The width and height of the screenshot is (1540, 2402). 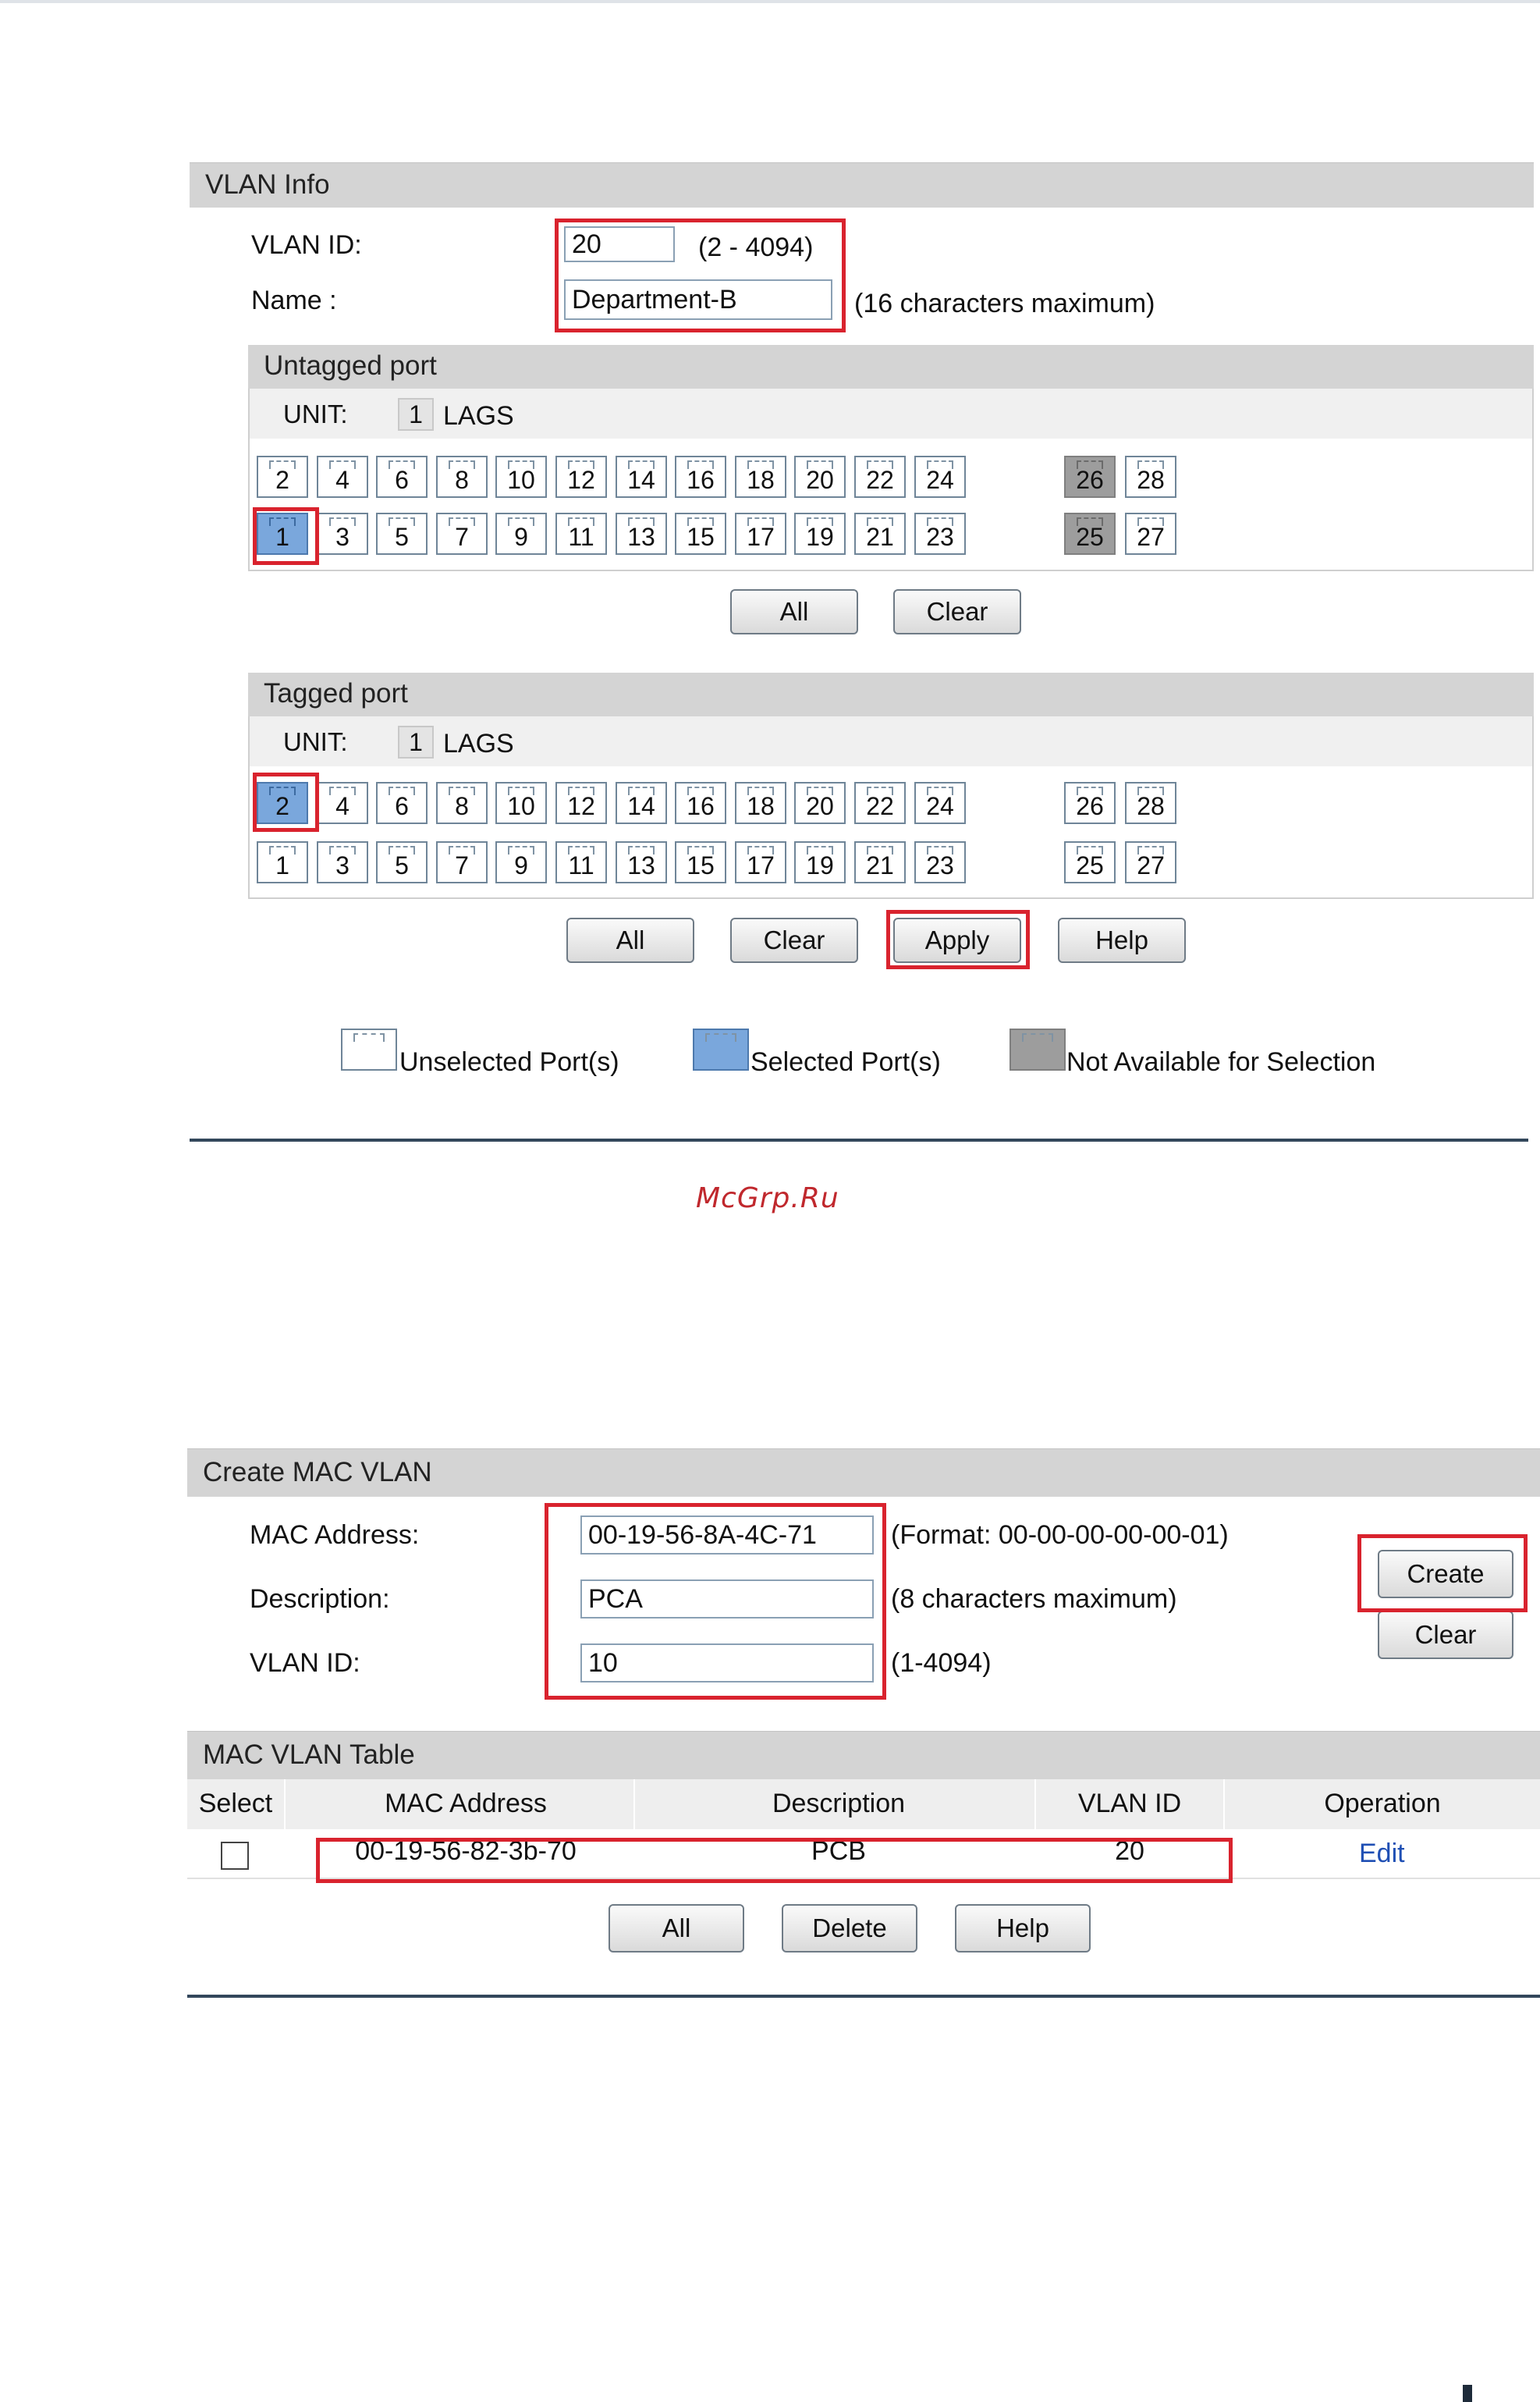 What do you see at coordinates (849, 1928) in the screenshot?
I see `table-delete-button: Delete` at bounding box center [849, 1928].